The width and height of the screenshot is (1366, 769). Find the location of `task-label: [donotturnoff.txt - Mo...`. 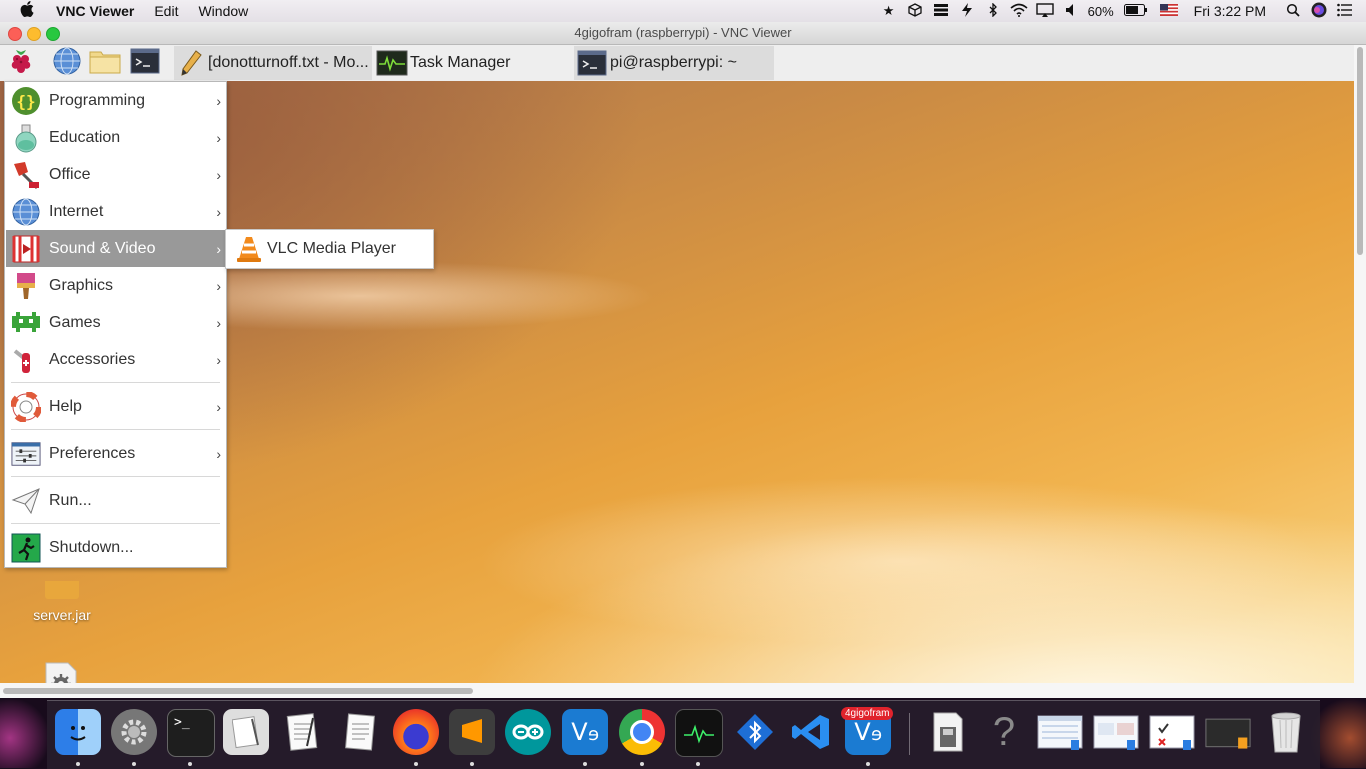

task-label: [donotturnoff.txt - Mo... is located at coordinates (288, 62).